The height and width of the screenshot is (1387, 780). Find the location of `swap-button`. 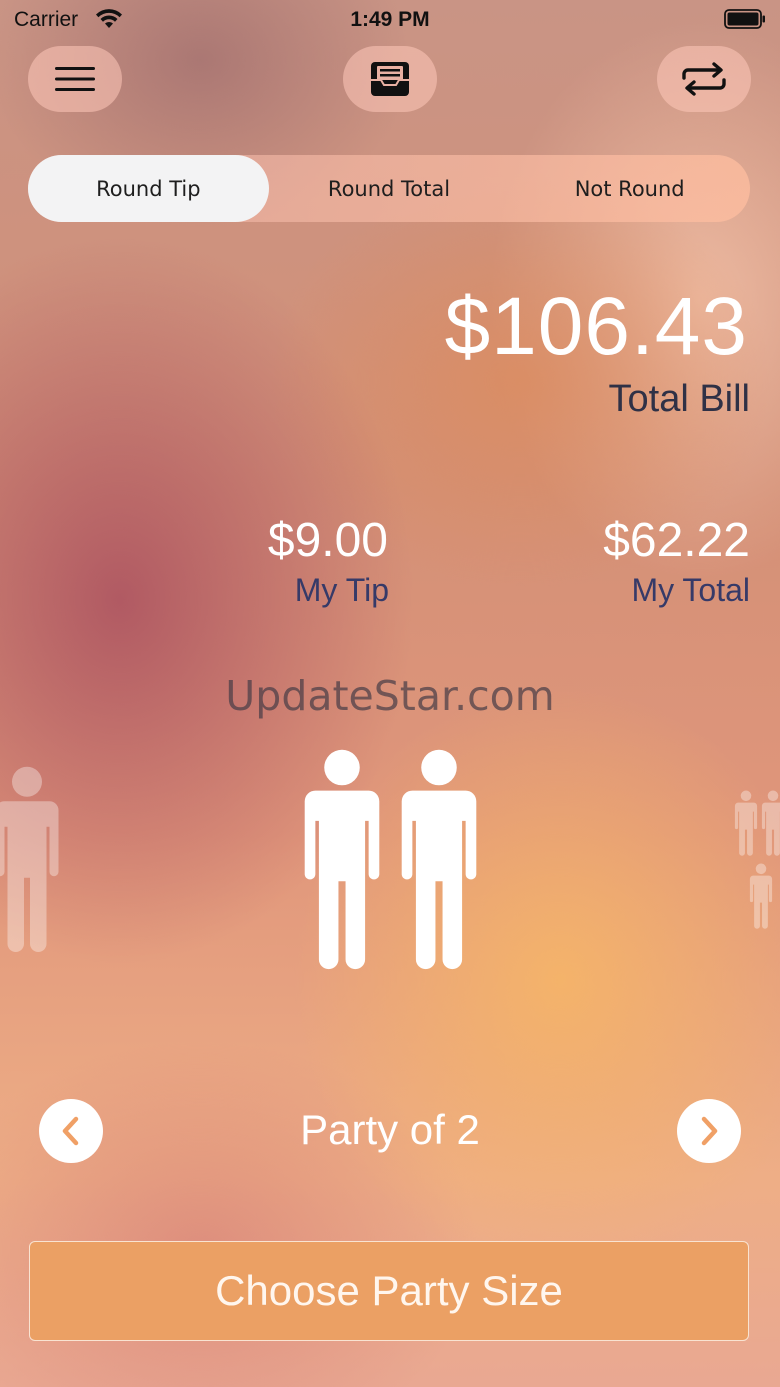

swap-button is located at coordinates (704, 79).